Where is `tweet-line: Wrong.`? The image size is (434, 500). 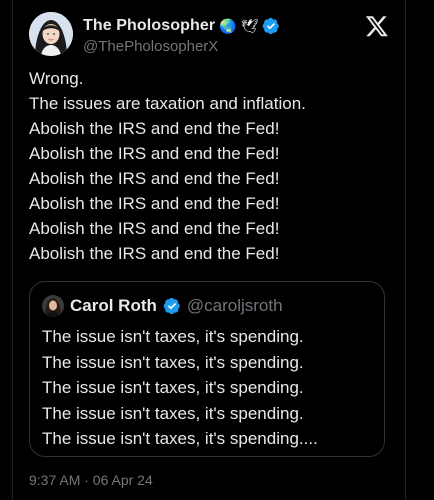 tweet-line: Wrong. is located at coordinates (56, 78).